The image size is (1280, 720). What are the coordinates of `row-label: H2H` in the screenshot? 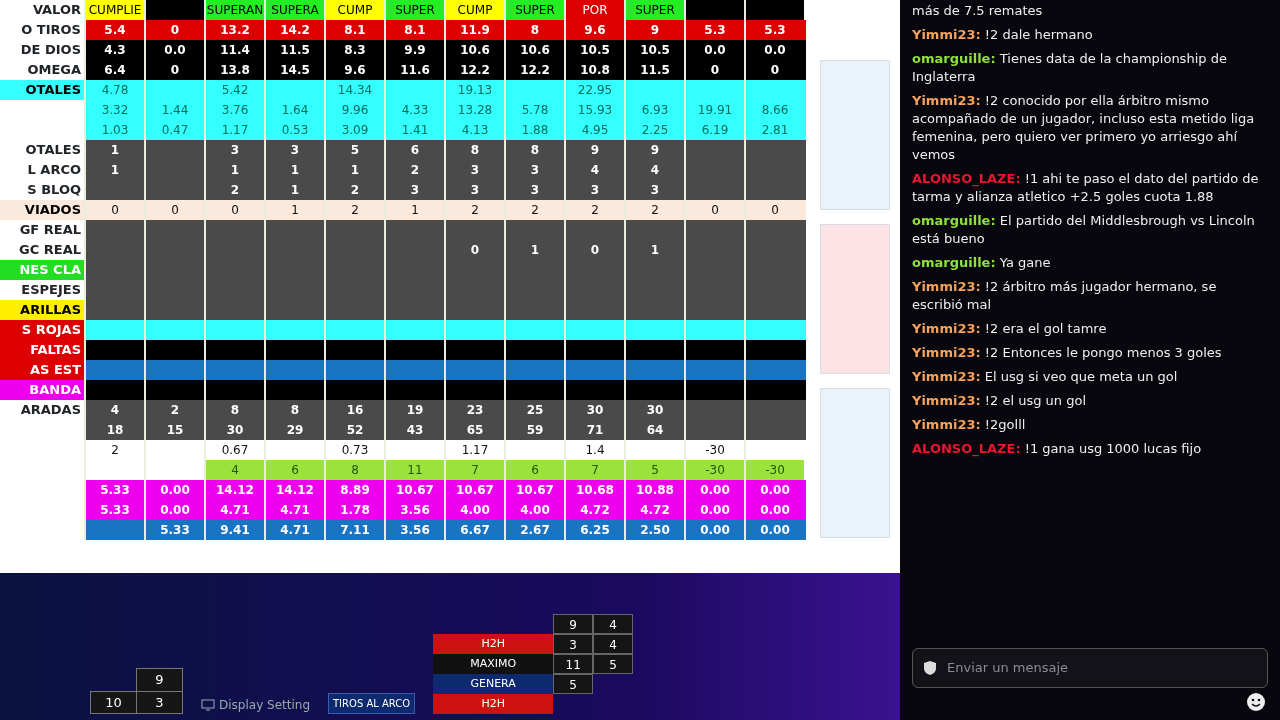 It's located at (493, 644).